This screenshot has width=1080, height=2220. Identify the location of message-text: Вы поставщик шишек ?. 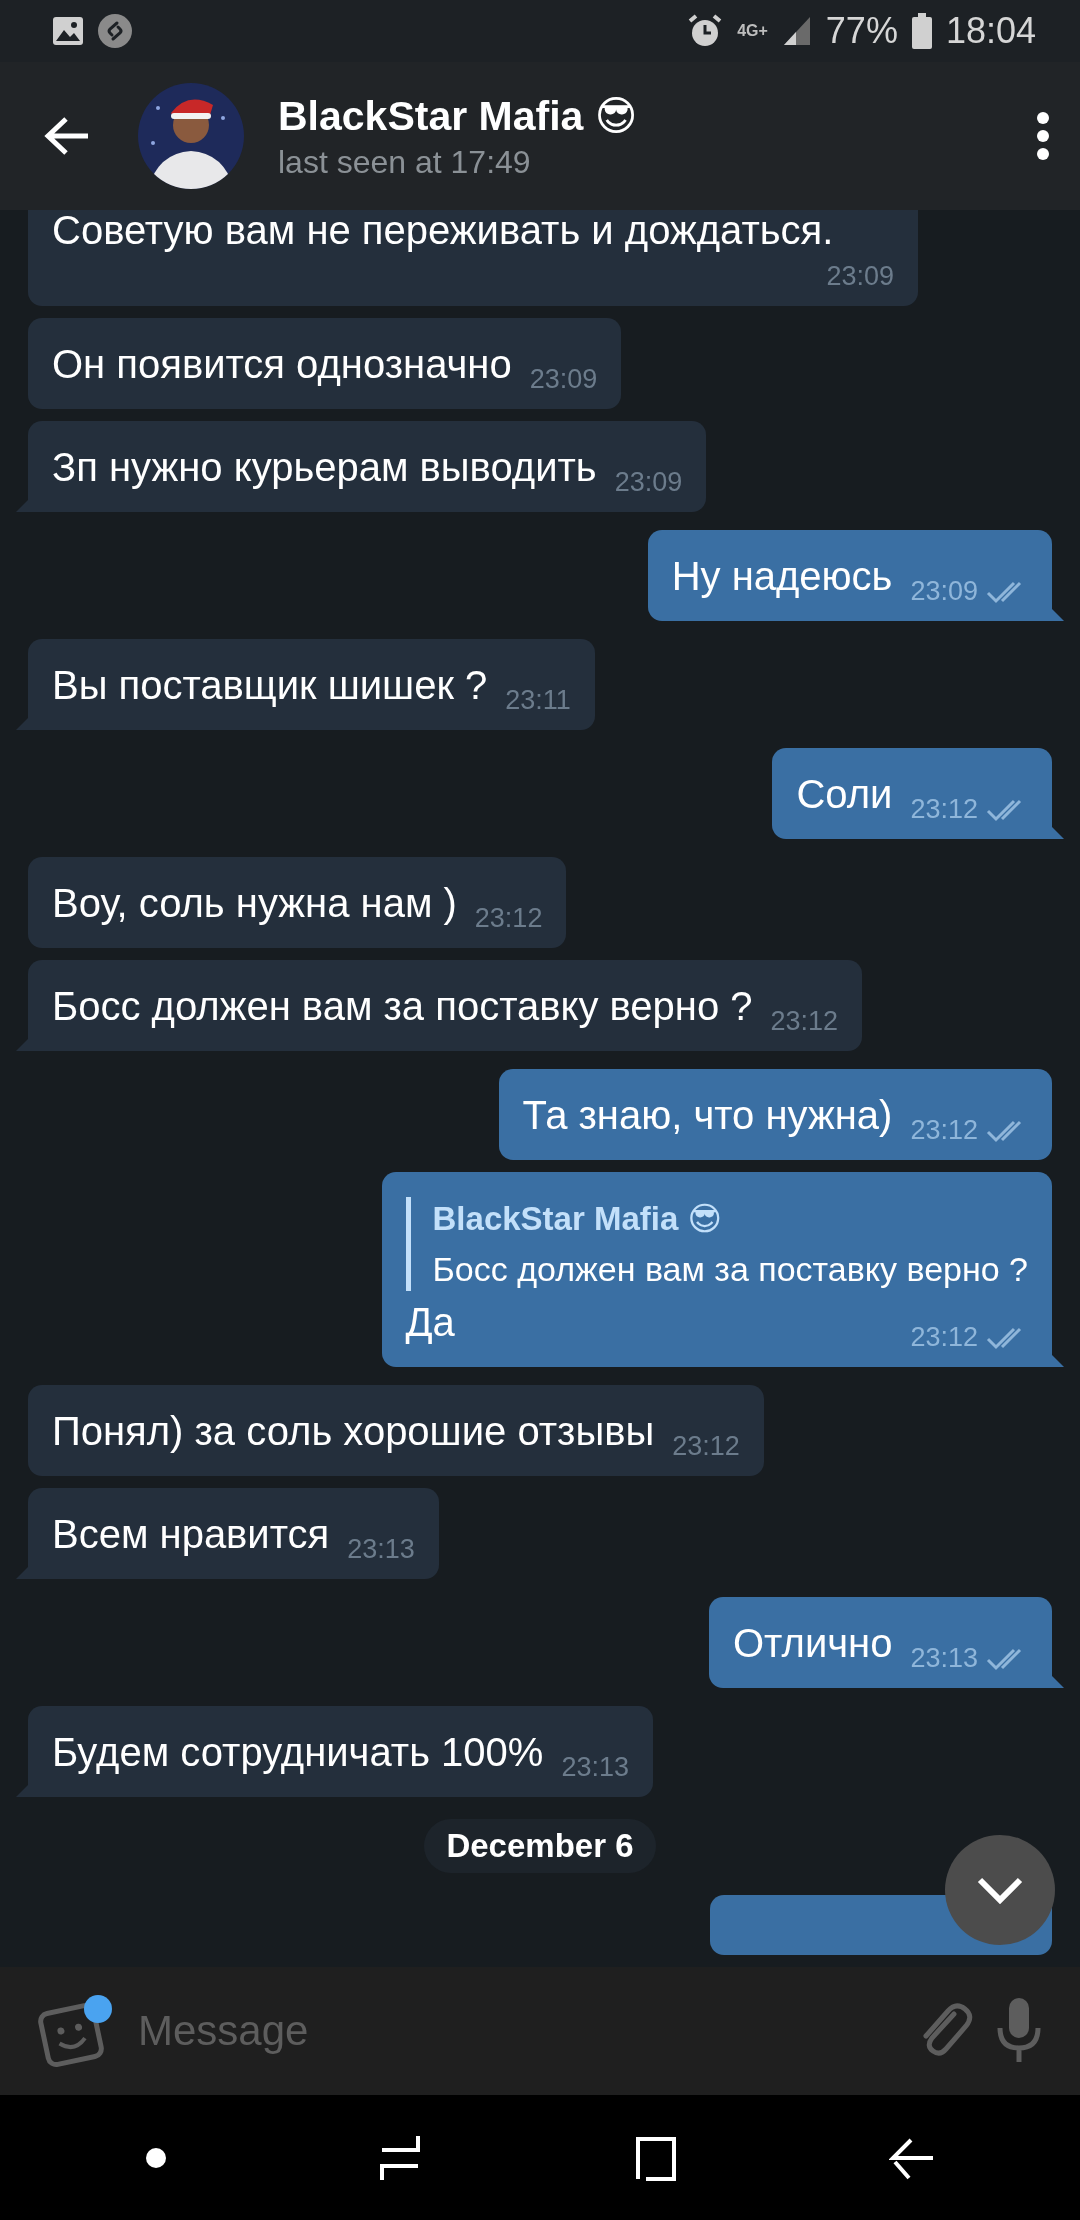
(270, 685).